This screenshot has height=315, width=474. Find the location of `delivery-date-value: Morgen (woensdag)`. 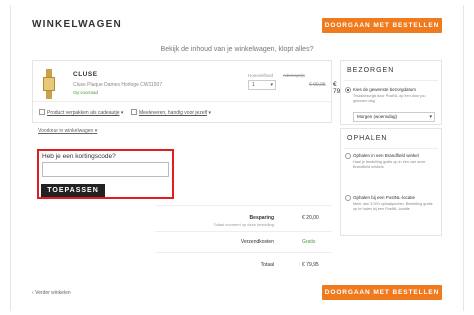

delivery-date-value: Morgen (woensdag) is located at coordinates (377, 116).